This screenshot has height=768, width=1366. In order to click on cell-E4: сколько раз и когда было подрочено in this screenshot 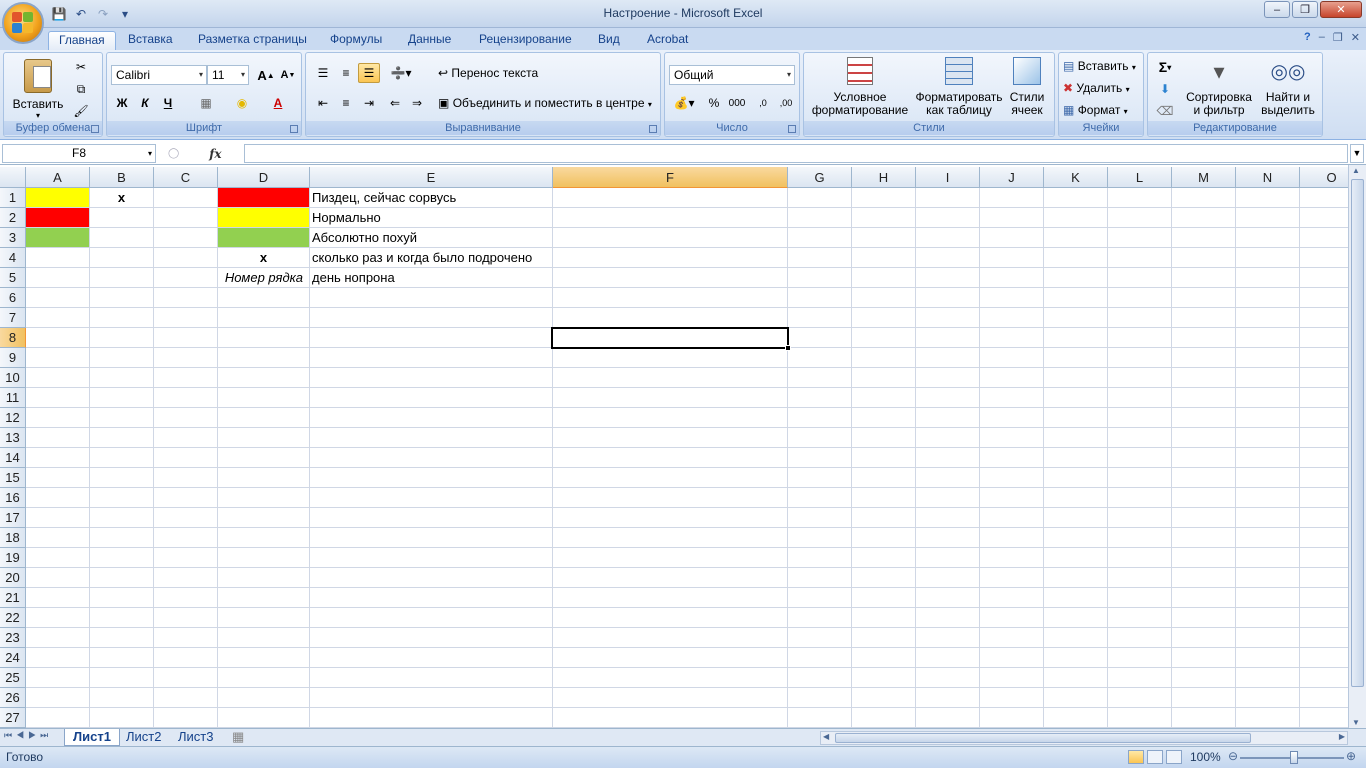, I will do `click(420, 258)`.